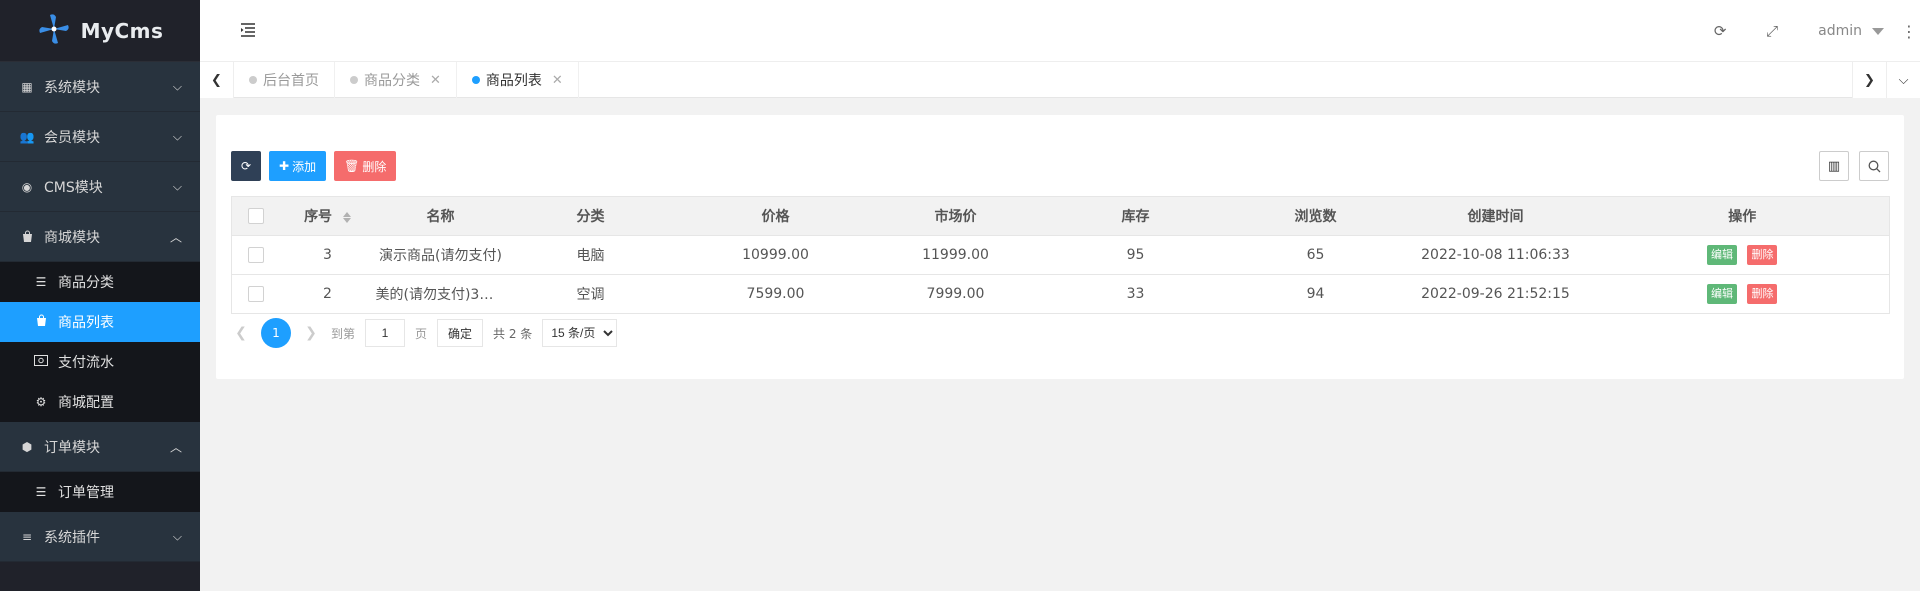  Describe the element at coordinates (72, 137) in the screenshot. I see `menu-group-label: 会员模块` at that location.